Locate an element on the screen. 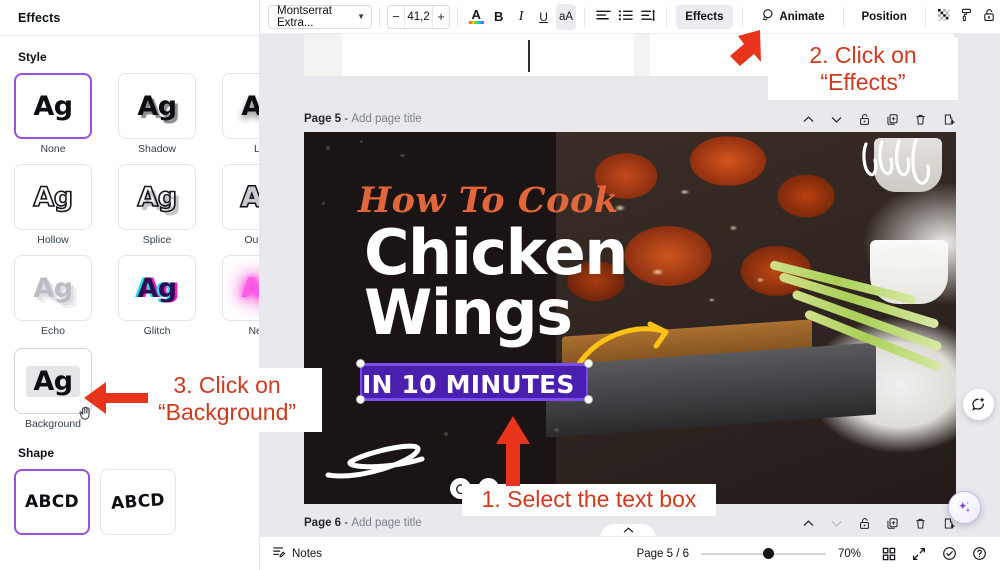  style-option-hollow: Ag Hollow is located at coordinates (53, 205).